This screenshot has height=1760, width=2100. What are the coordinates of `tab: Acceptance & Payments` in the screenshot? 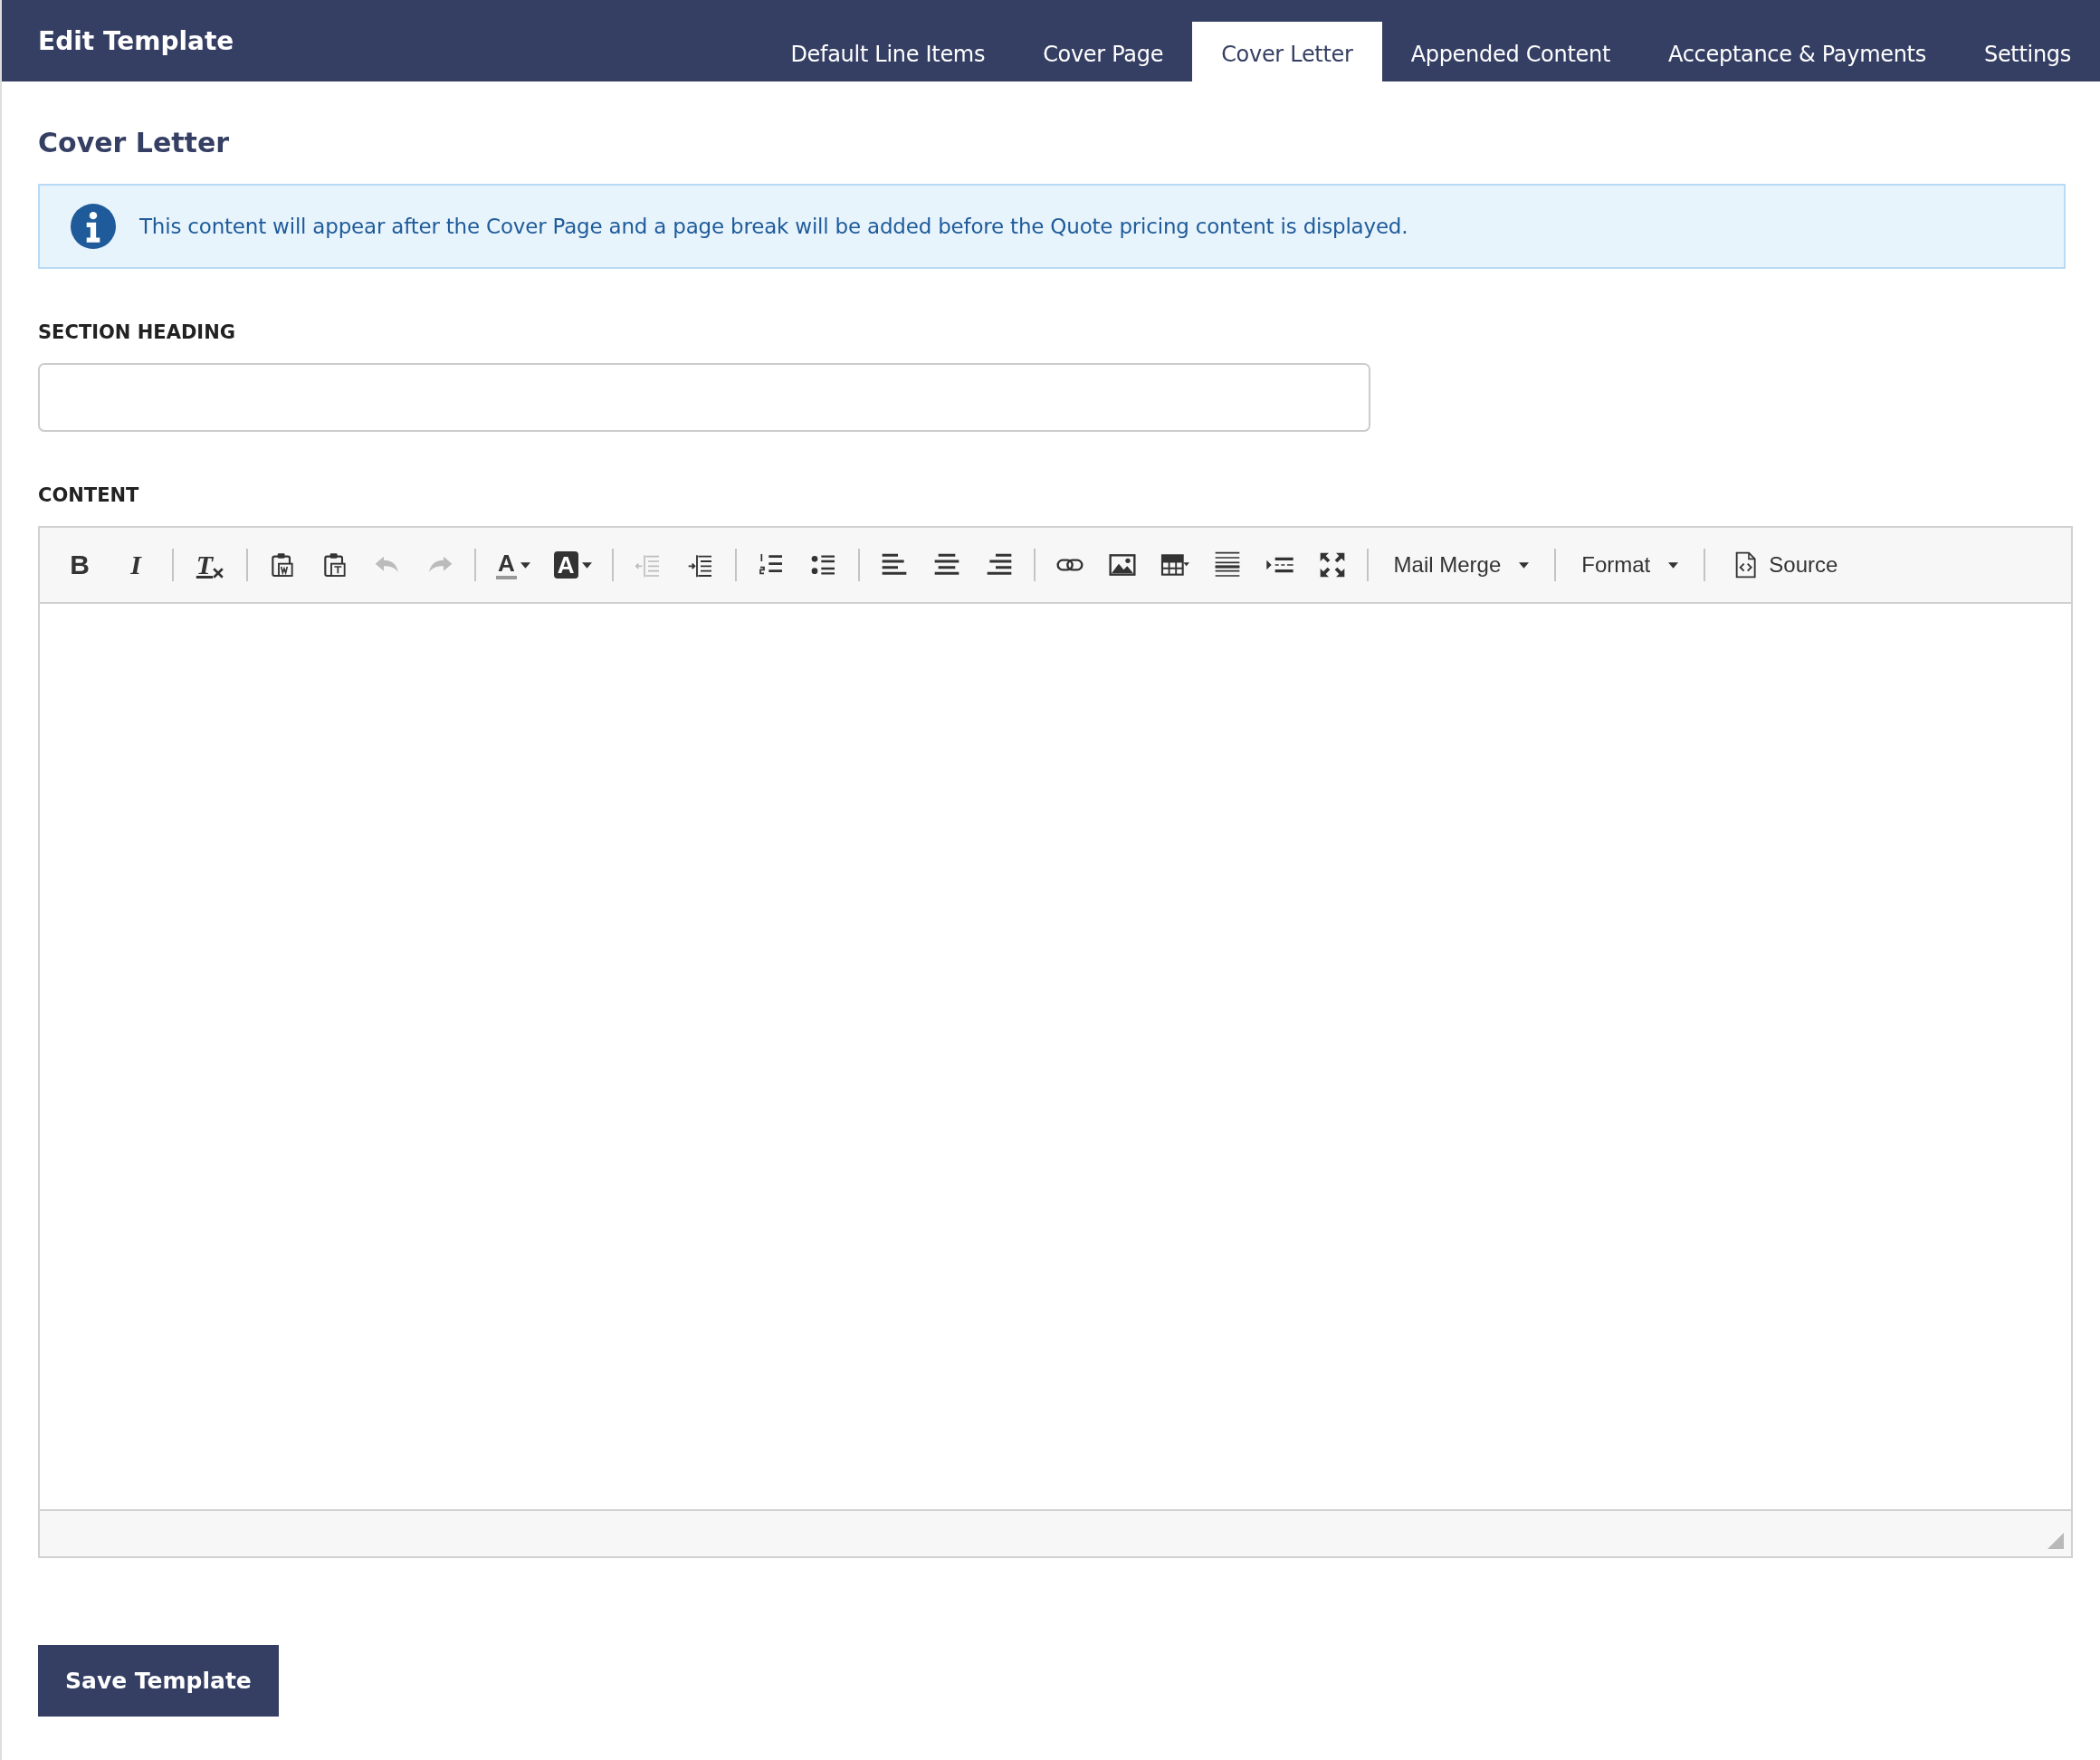 It's located at (1797, 51).